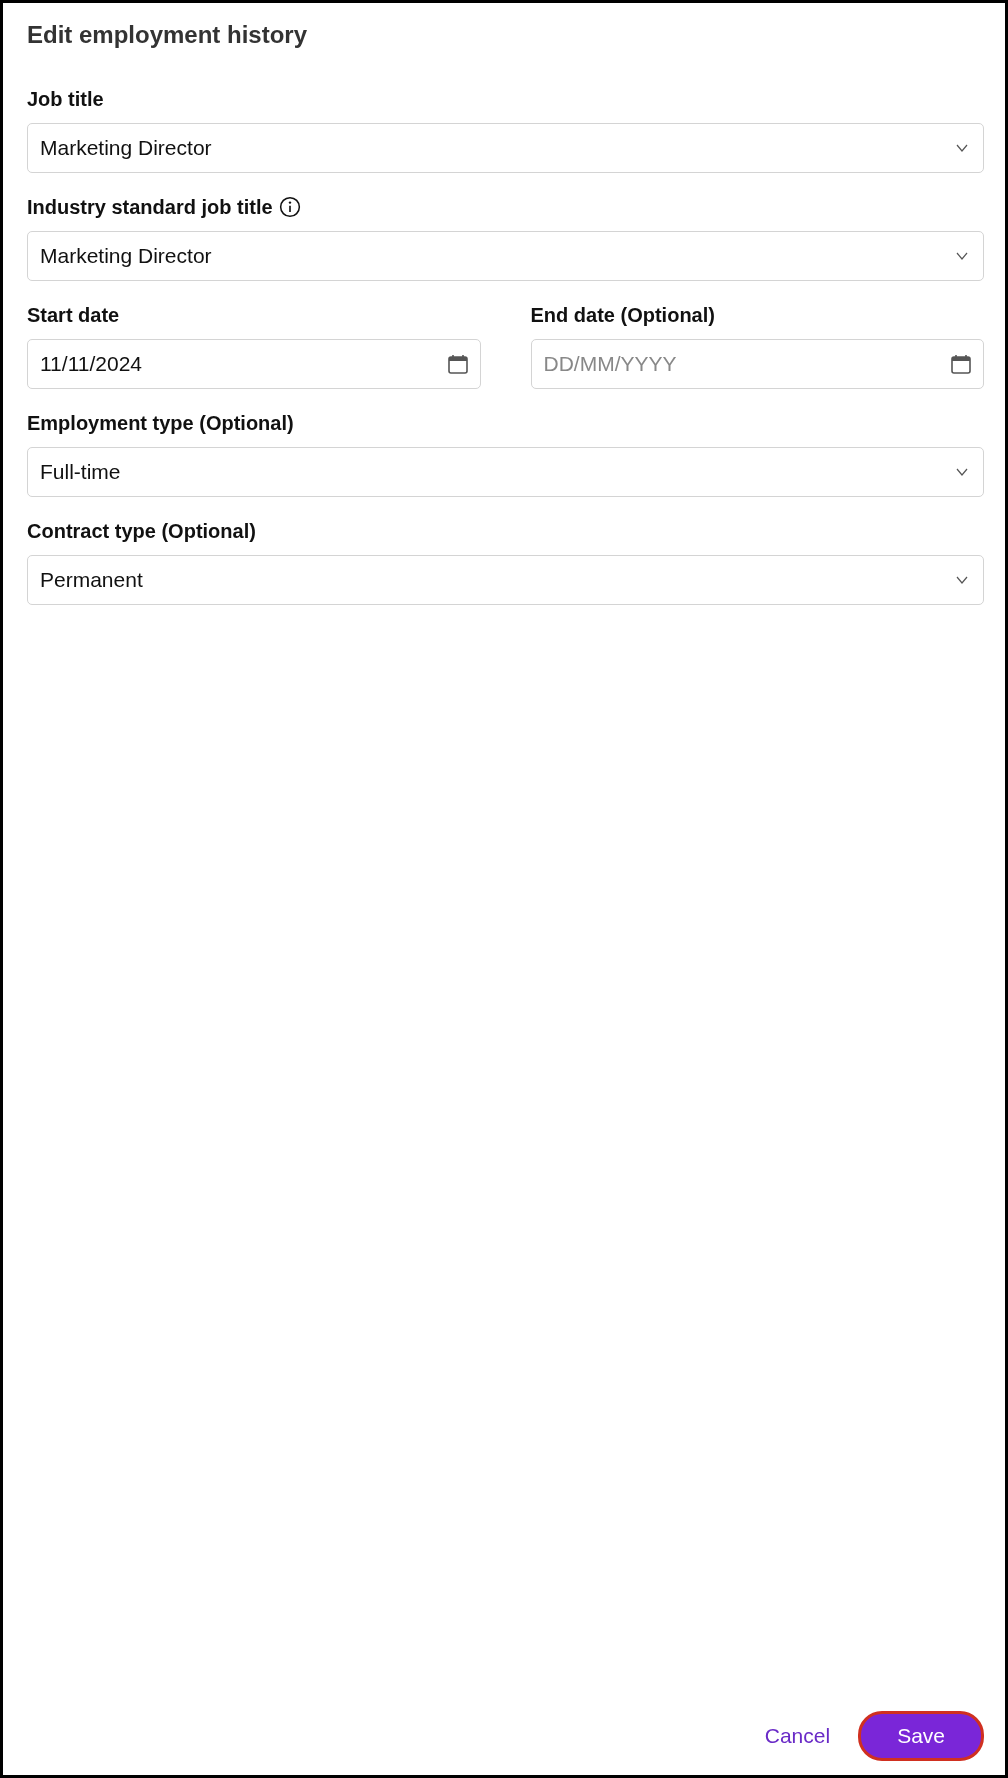 The height and width of the screenshot is (1778, 1008). I want to click on field-label: Start date, so click(73, 315).